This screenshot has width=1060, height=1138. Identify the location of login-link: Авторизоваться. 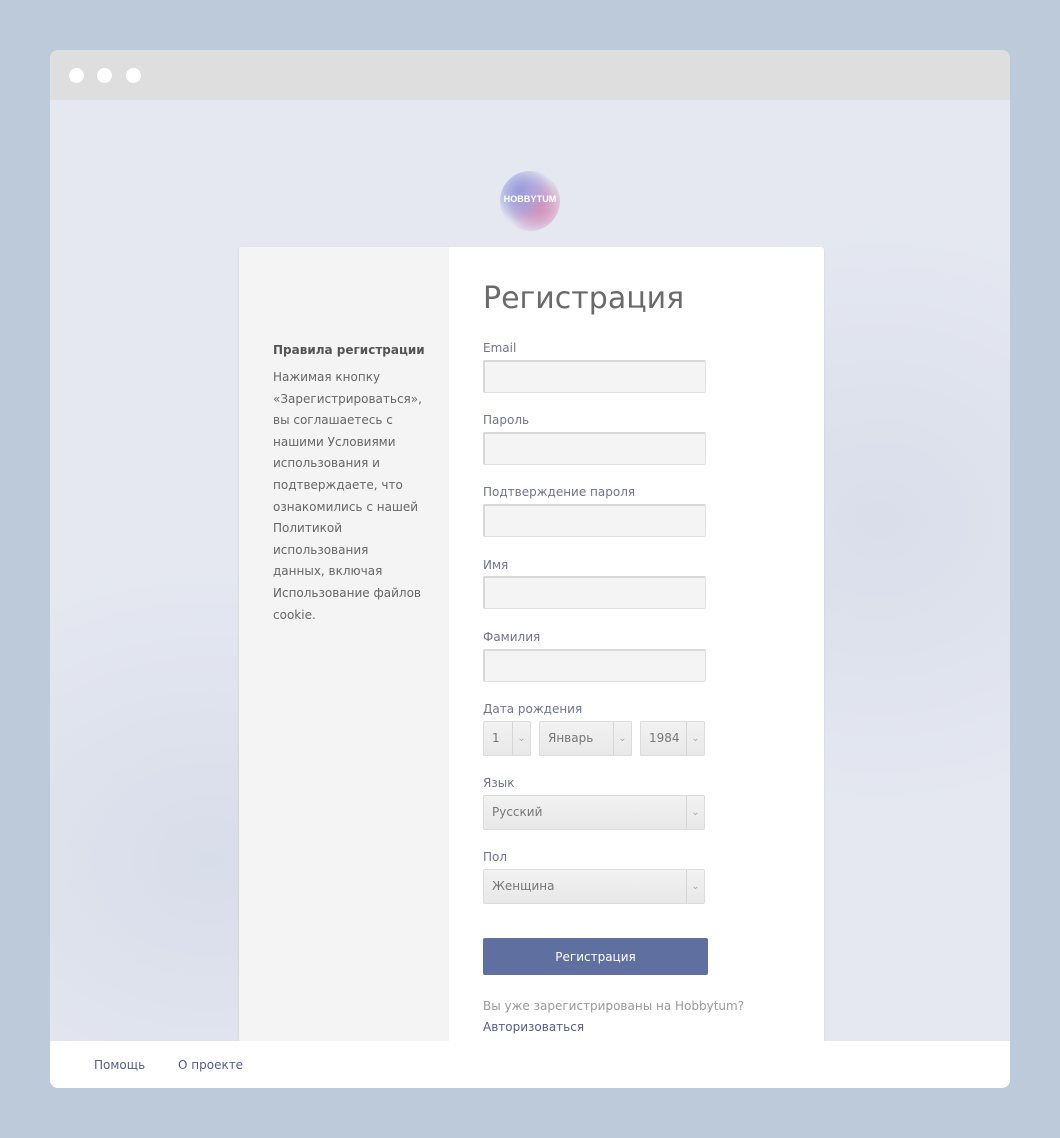
(533, 1027).